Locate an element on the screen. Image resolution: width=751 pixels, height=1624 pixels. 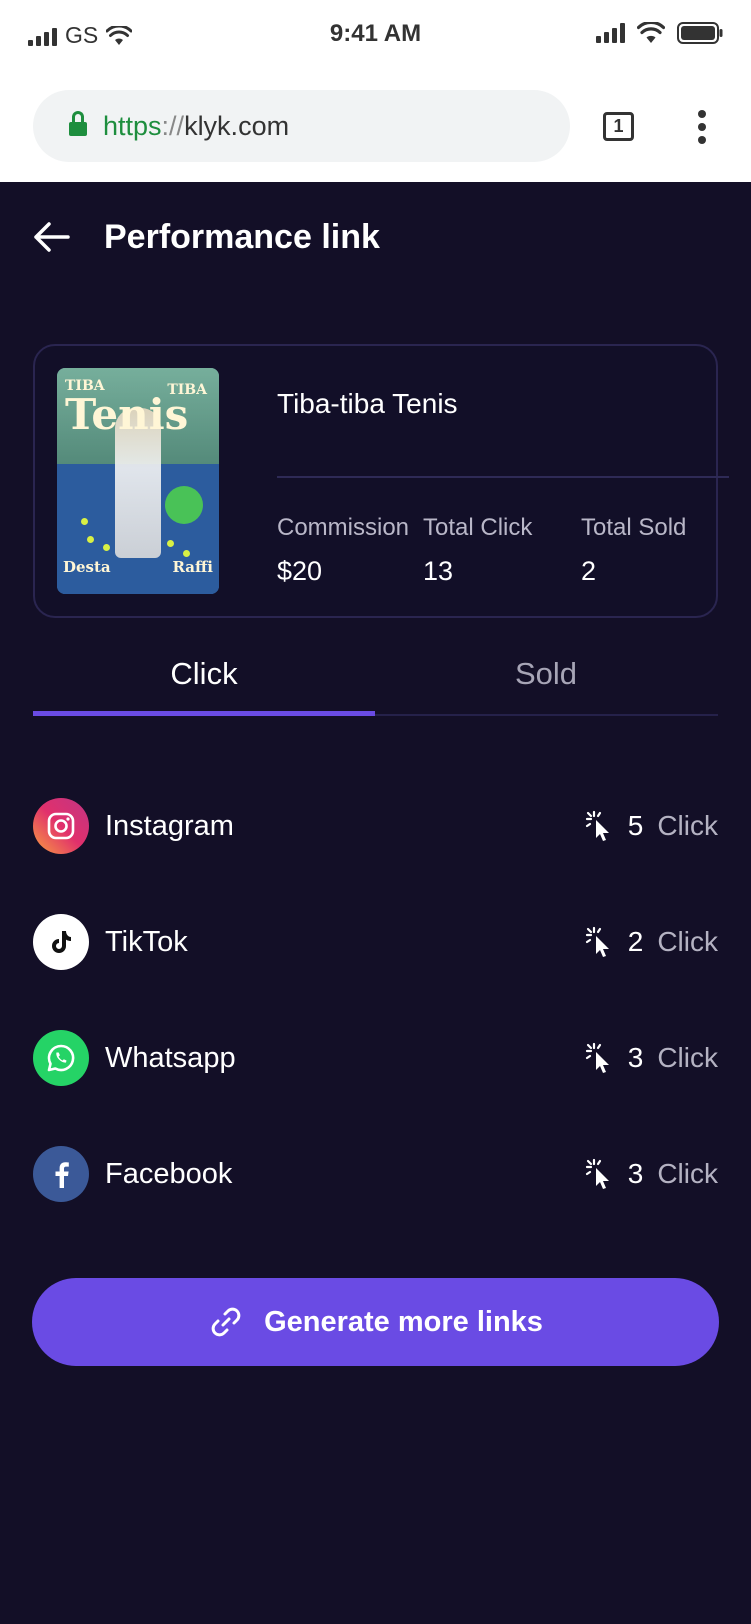
card-divider is located at coordinates (503, 477).